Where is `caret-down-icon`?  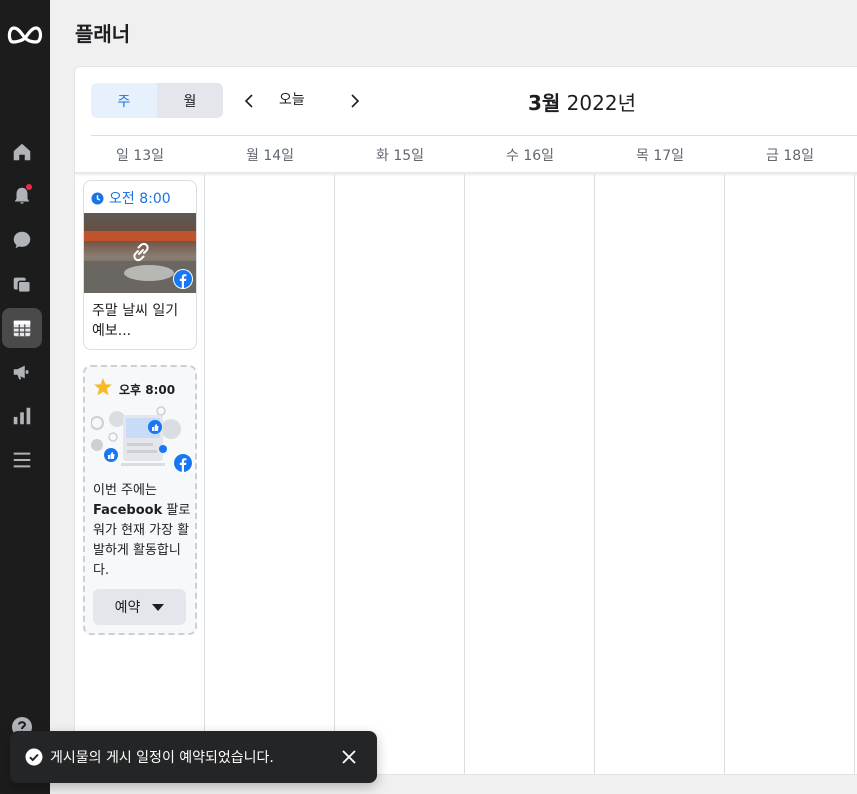
caret-down-icon is located at coordinates (158, 607).